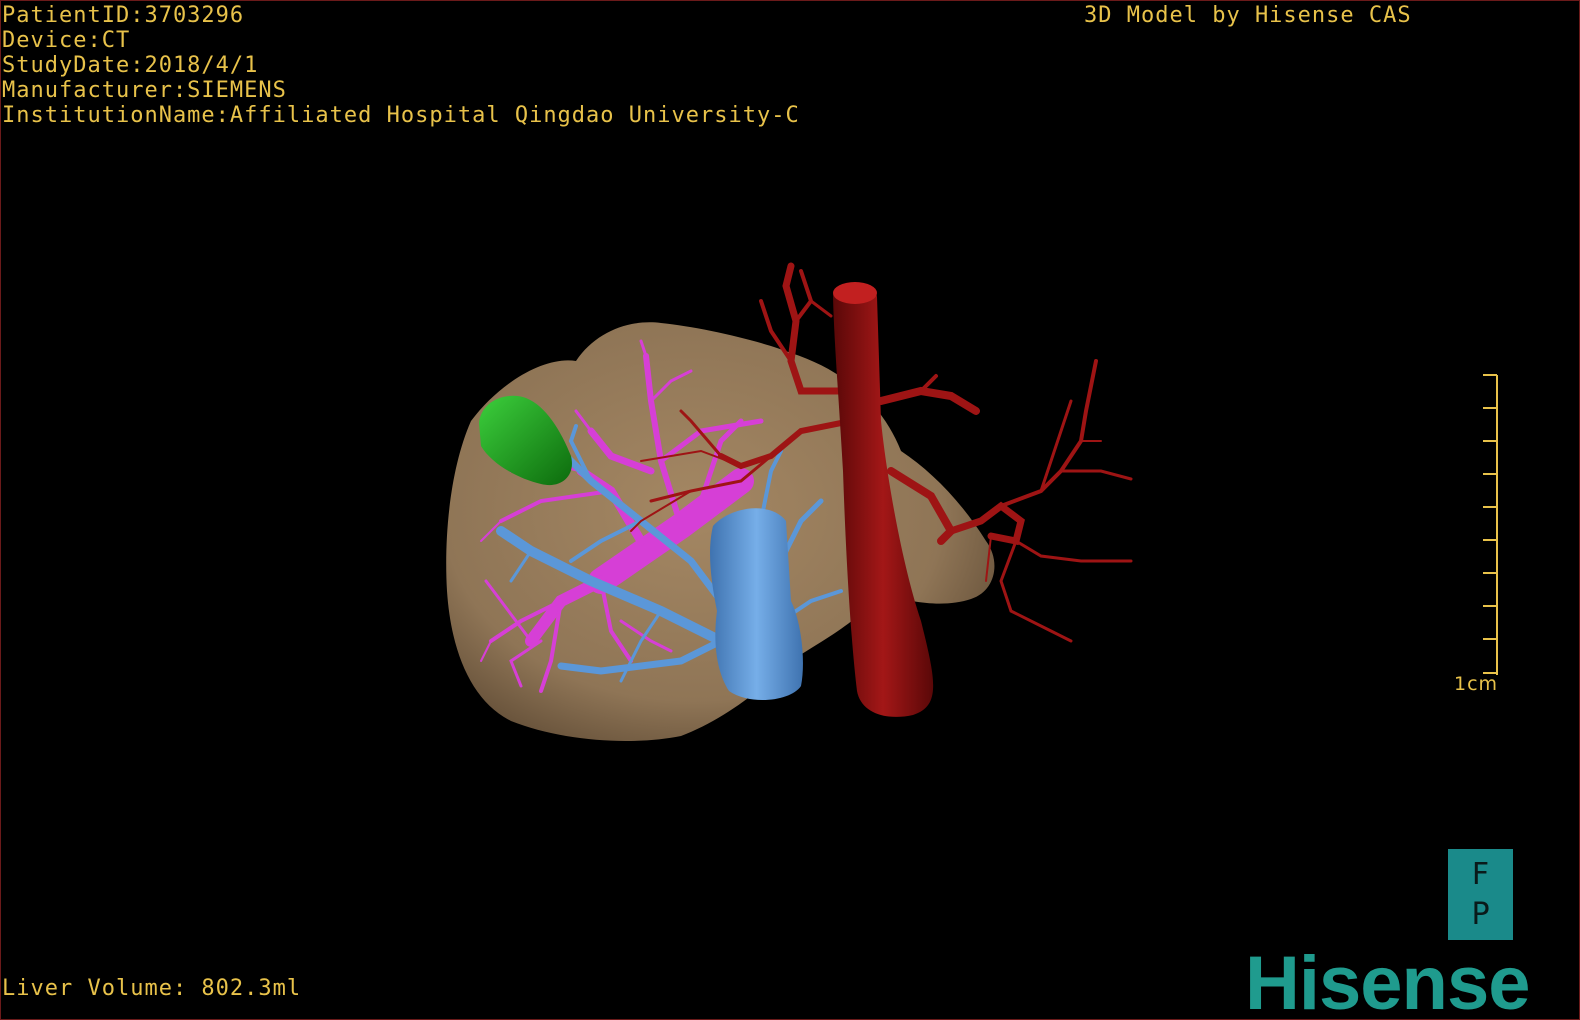 Image resolution: width=1580 pixels, height=1020 pixels. I want to click on orientation-bottom-label: P, so click(1480, 914).